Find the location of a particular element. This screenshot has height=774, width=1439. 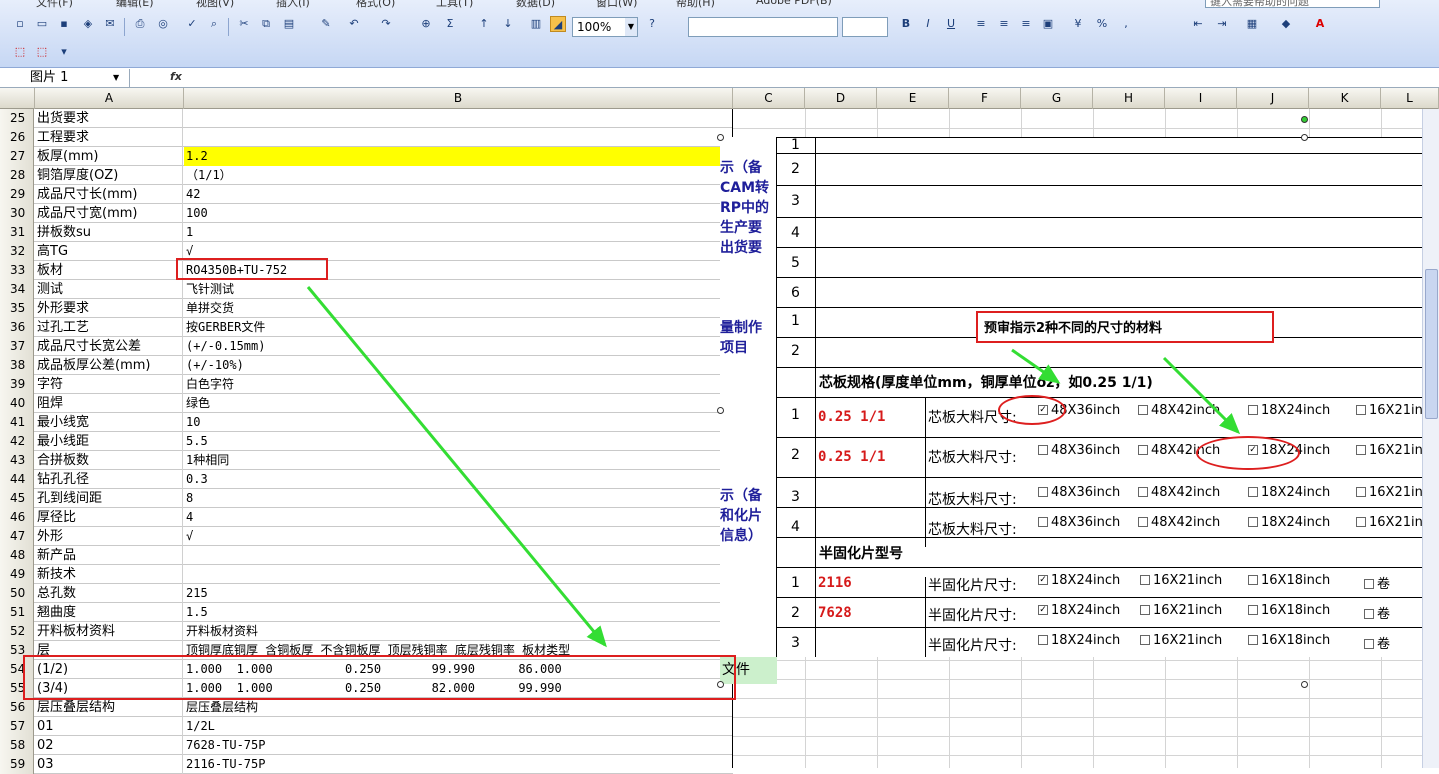

scrollbar-thumb is located at coordinates (1431, 344).